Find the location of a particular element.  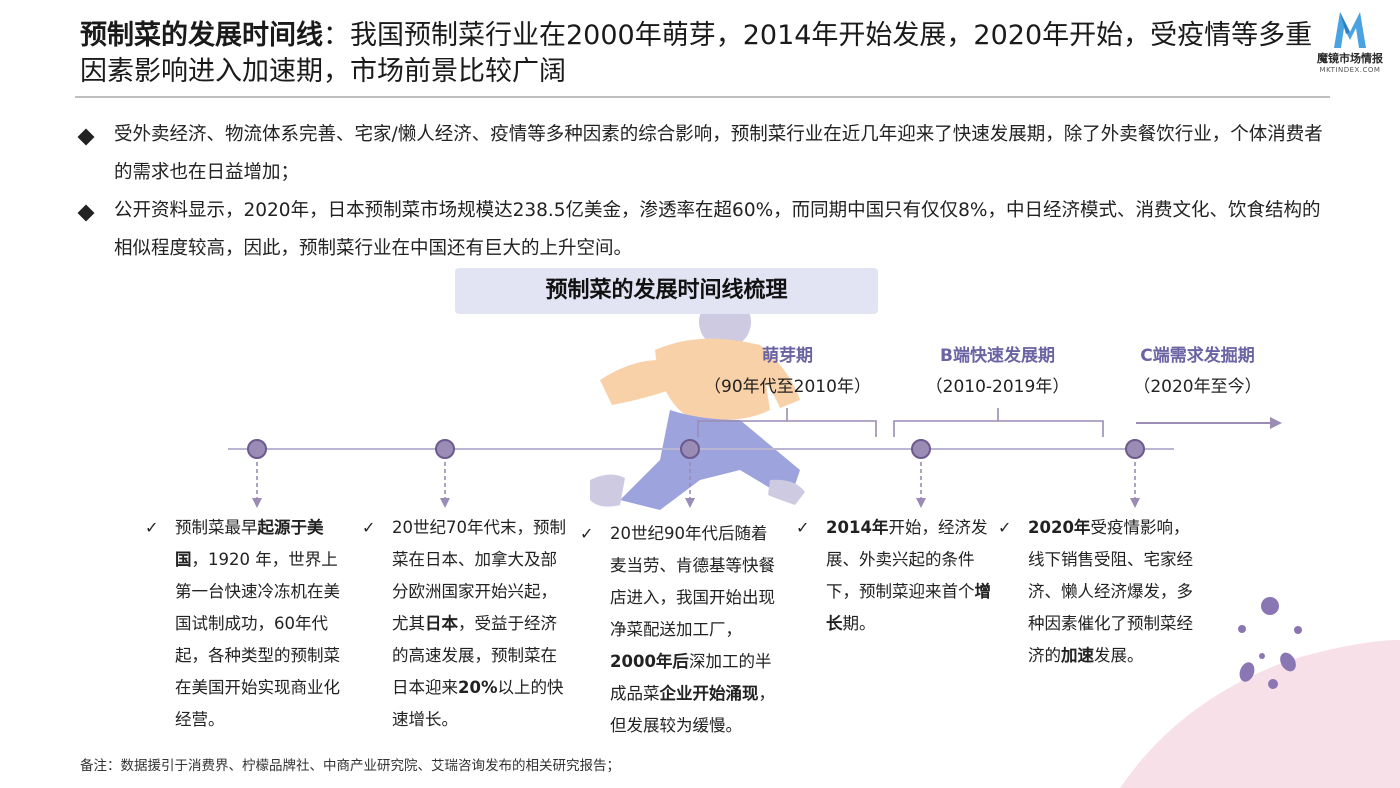

card-text-part: 期。 is located at coordinates (859, 623).